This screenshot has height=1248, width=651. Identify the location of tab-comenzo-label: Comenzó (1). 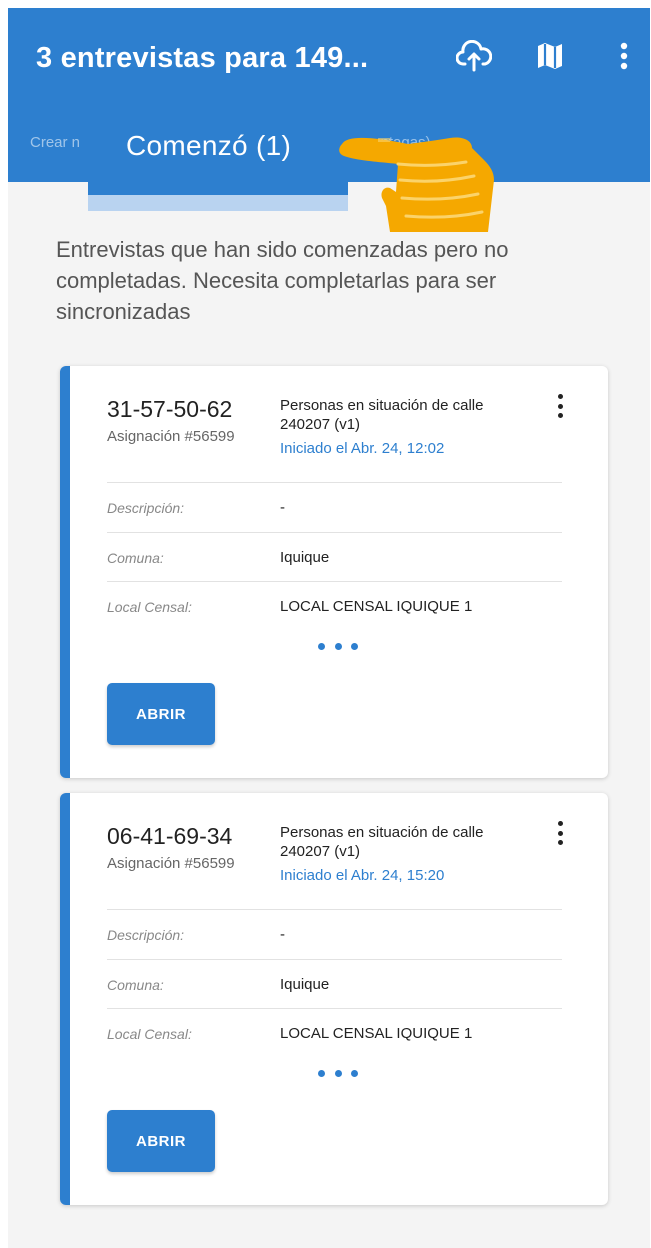
(209, 145).